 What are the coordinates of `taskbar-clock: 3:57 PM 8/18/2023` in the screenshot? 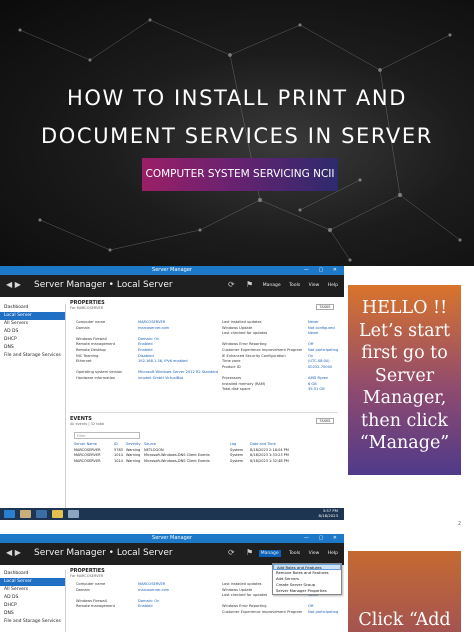 It's located at (328, 513).